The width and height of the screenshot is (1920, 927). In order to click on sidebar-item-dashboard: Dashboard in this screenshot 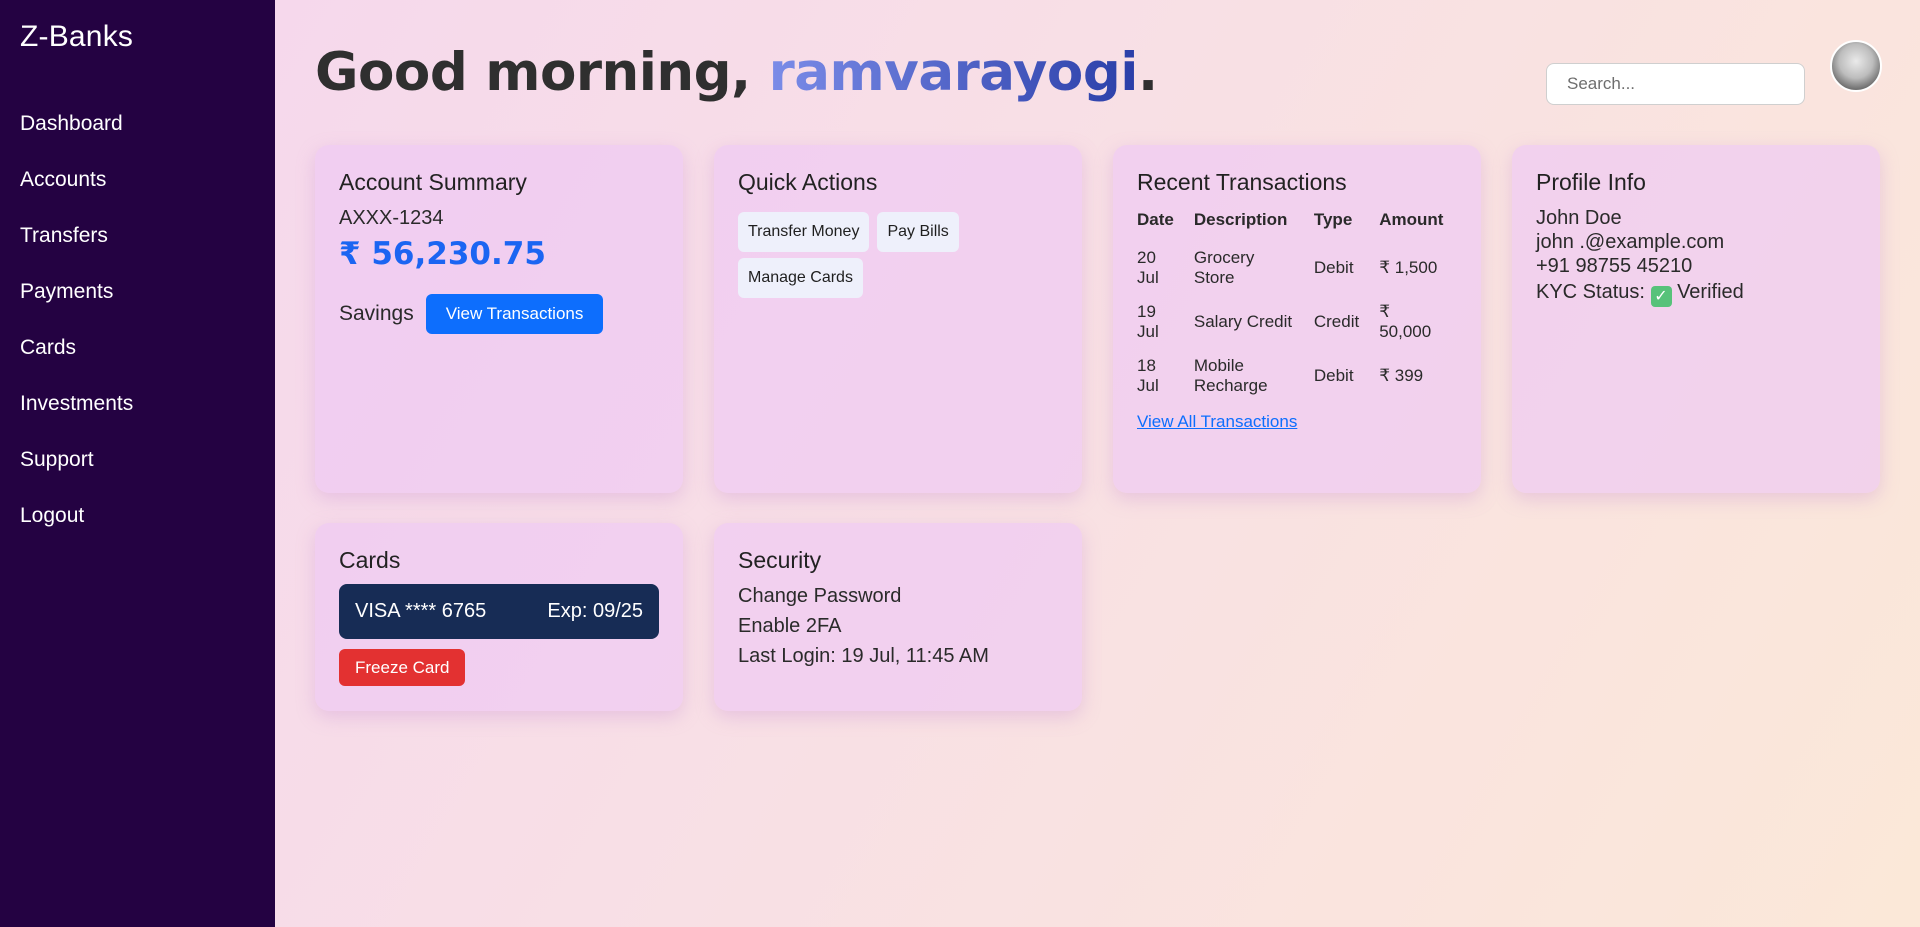, I will do `click(76, 135)`.